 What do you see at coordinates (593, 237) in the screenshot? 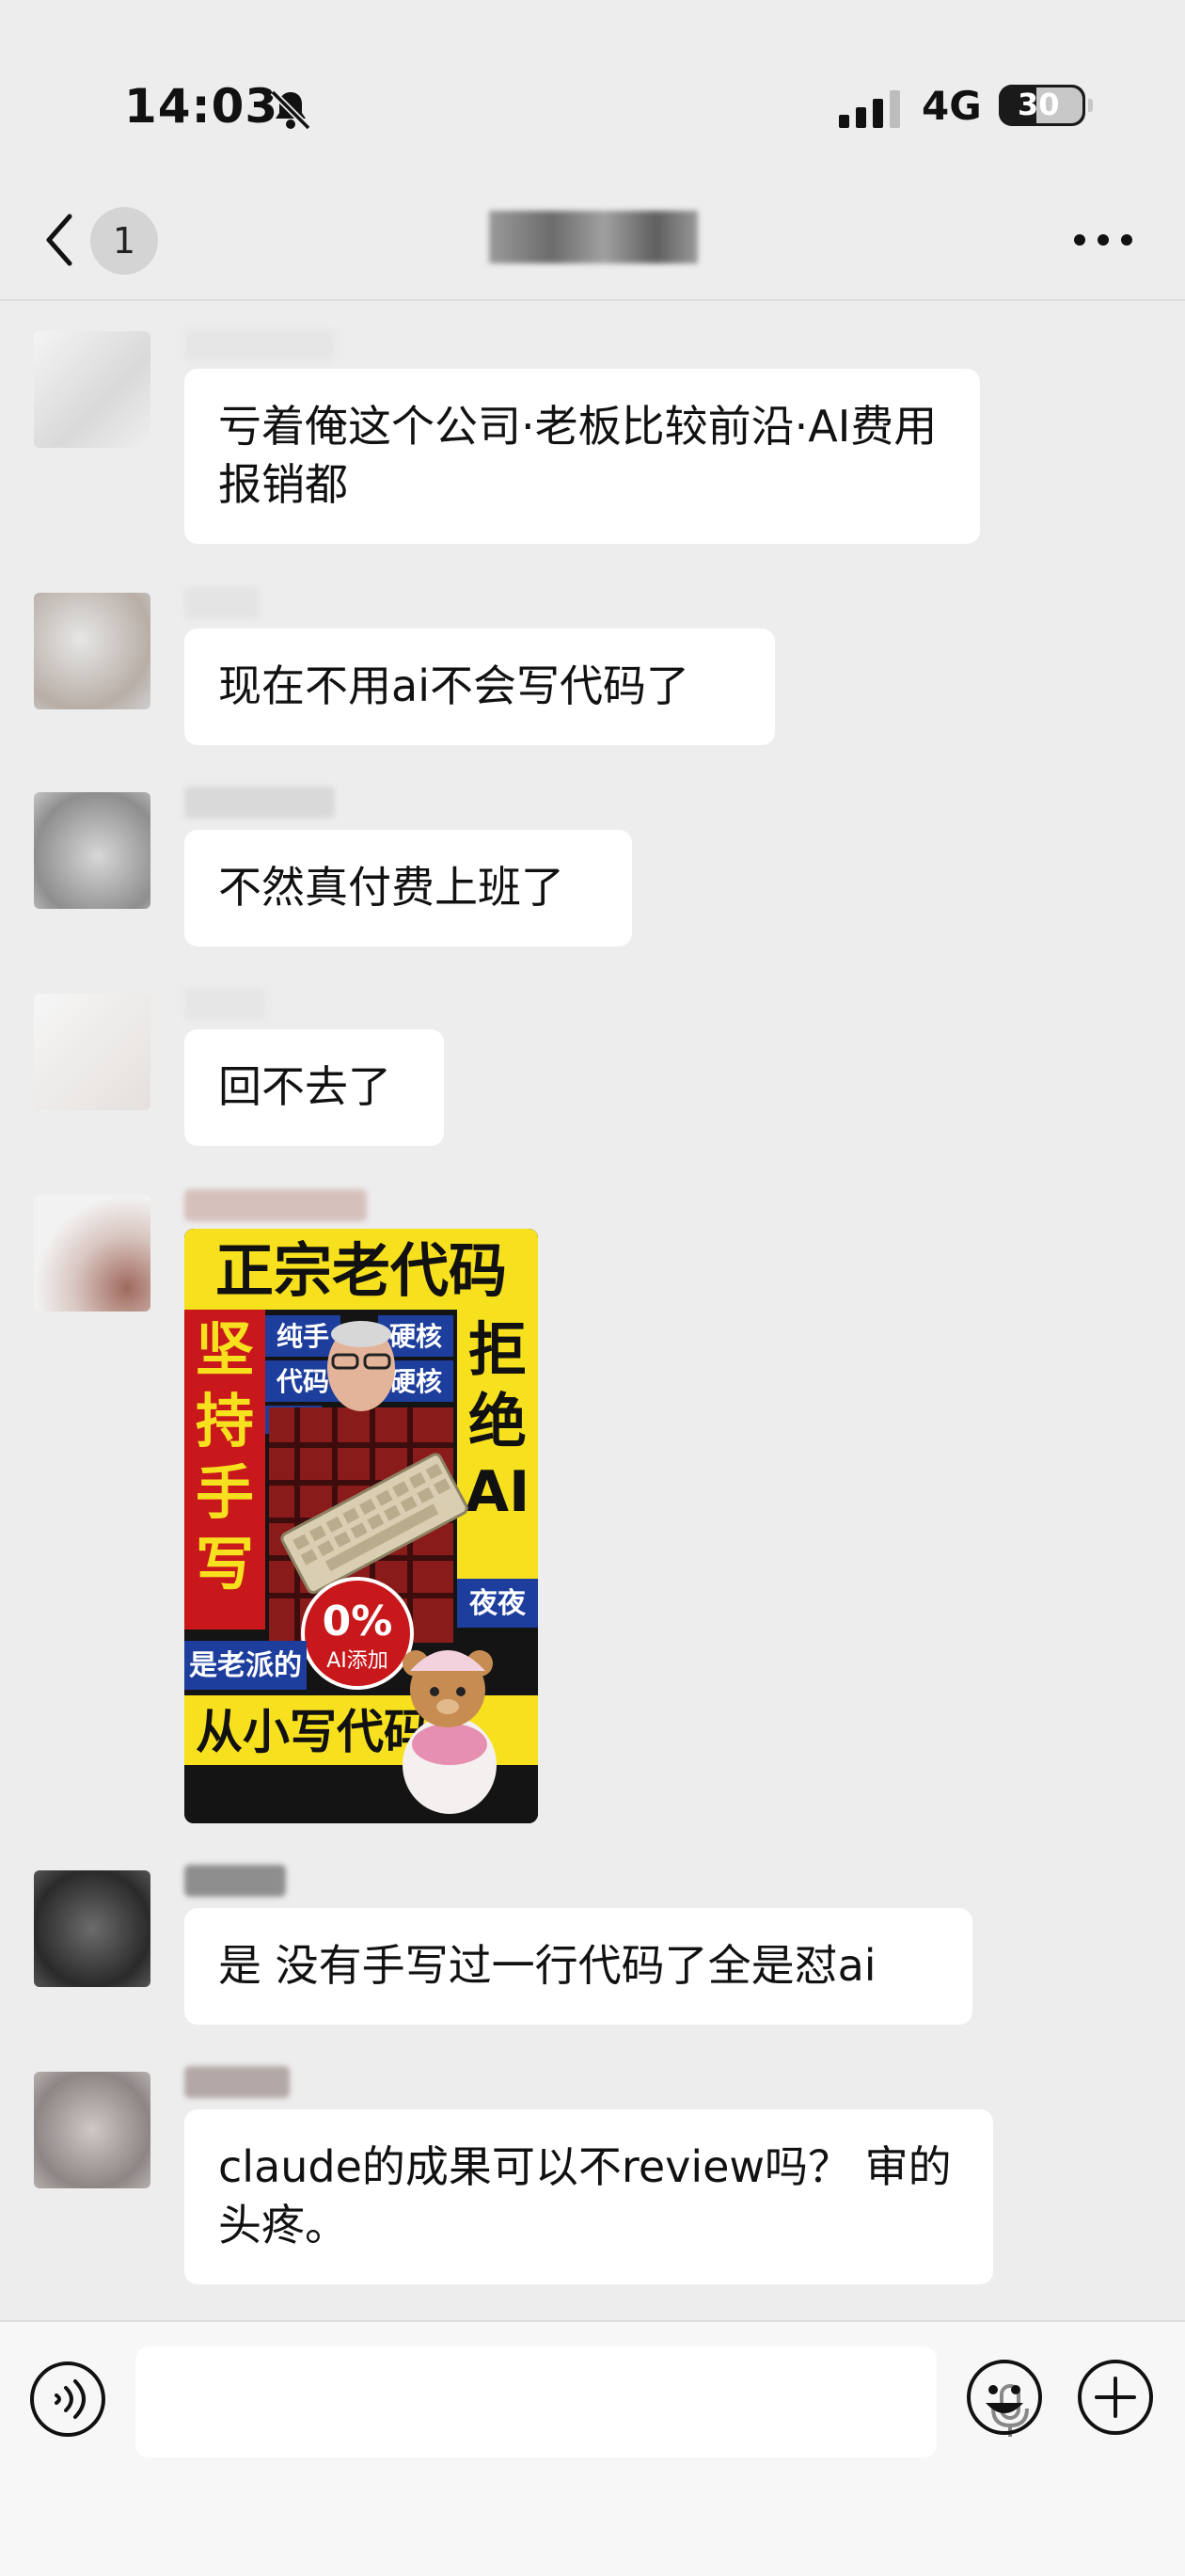
I see `chat-title-redacted` at bounding box center [593, 237].